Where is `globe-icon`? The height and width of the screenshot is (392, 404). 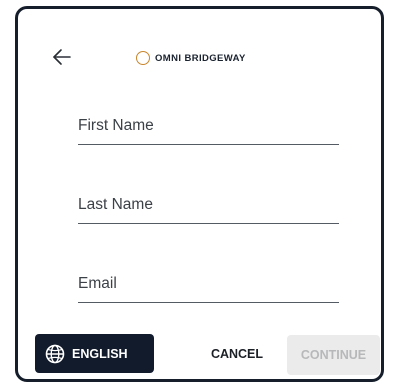
globe-icon is located at coordinates (55, 353).